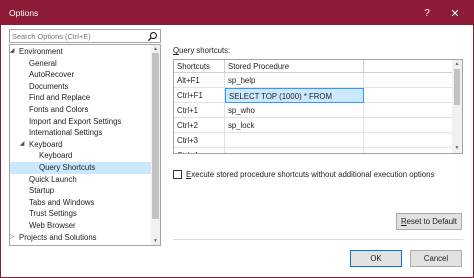 The height and width of the screenshot is (278, 474). I want to click on table-row: Ctrl+F1 SELECT TOP (1000) * FROM, so click(313, 95).